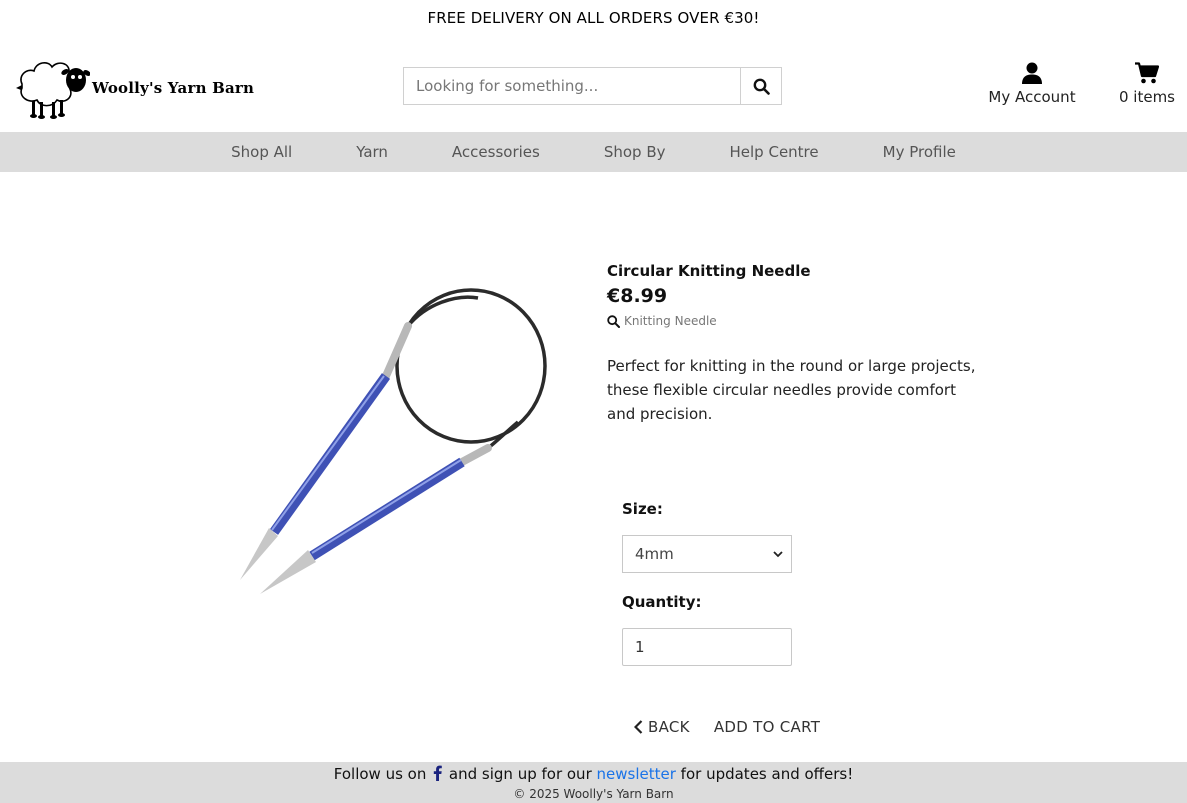  Describe the element at coordinates (1146, 97) in the screenshot. I see `cart-items-count: 0 items` at that location.